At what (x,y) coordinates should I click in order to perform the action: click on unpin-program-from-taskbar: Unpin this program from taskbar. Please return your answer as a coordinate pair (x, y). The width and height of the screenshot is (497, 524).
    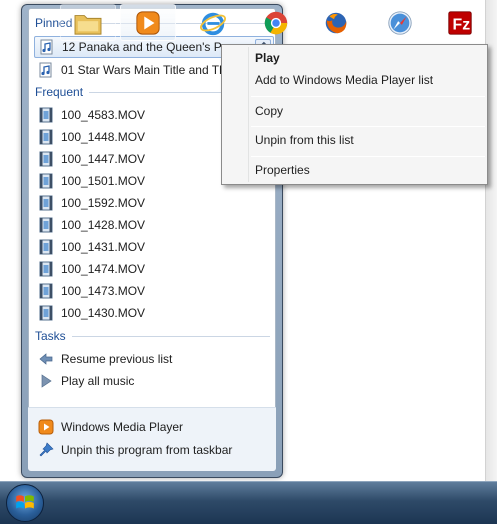
    Looking at the image, I should click on (154, 450).